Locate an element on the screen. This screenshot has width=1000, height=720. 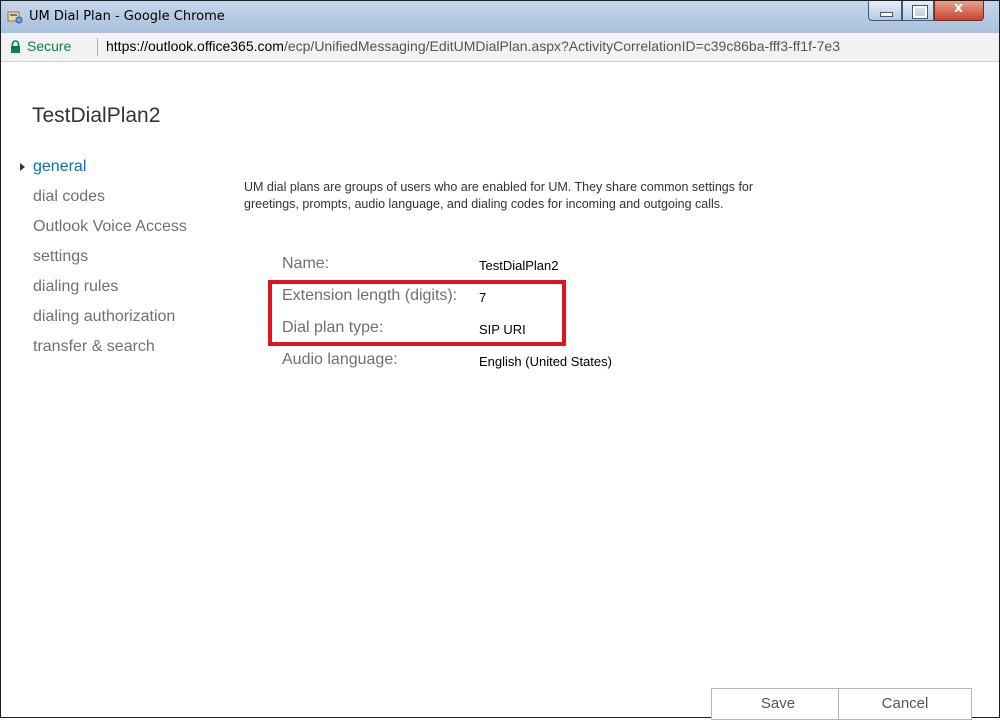
nav-item-label: dialing authorization is located at coordinates (104, 316).